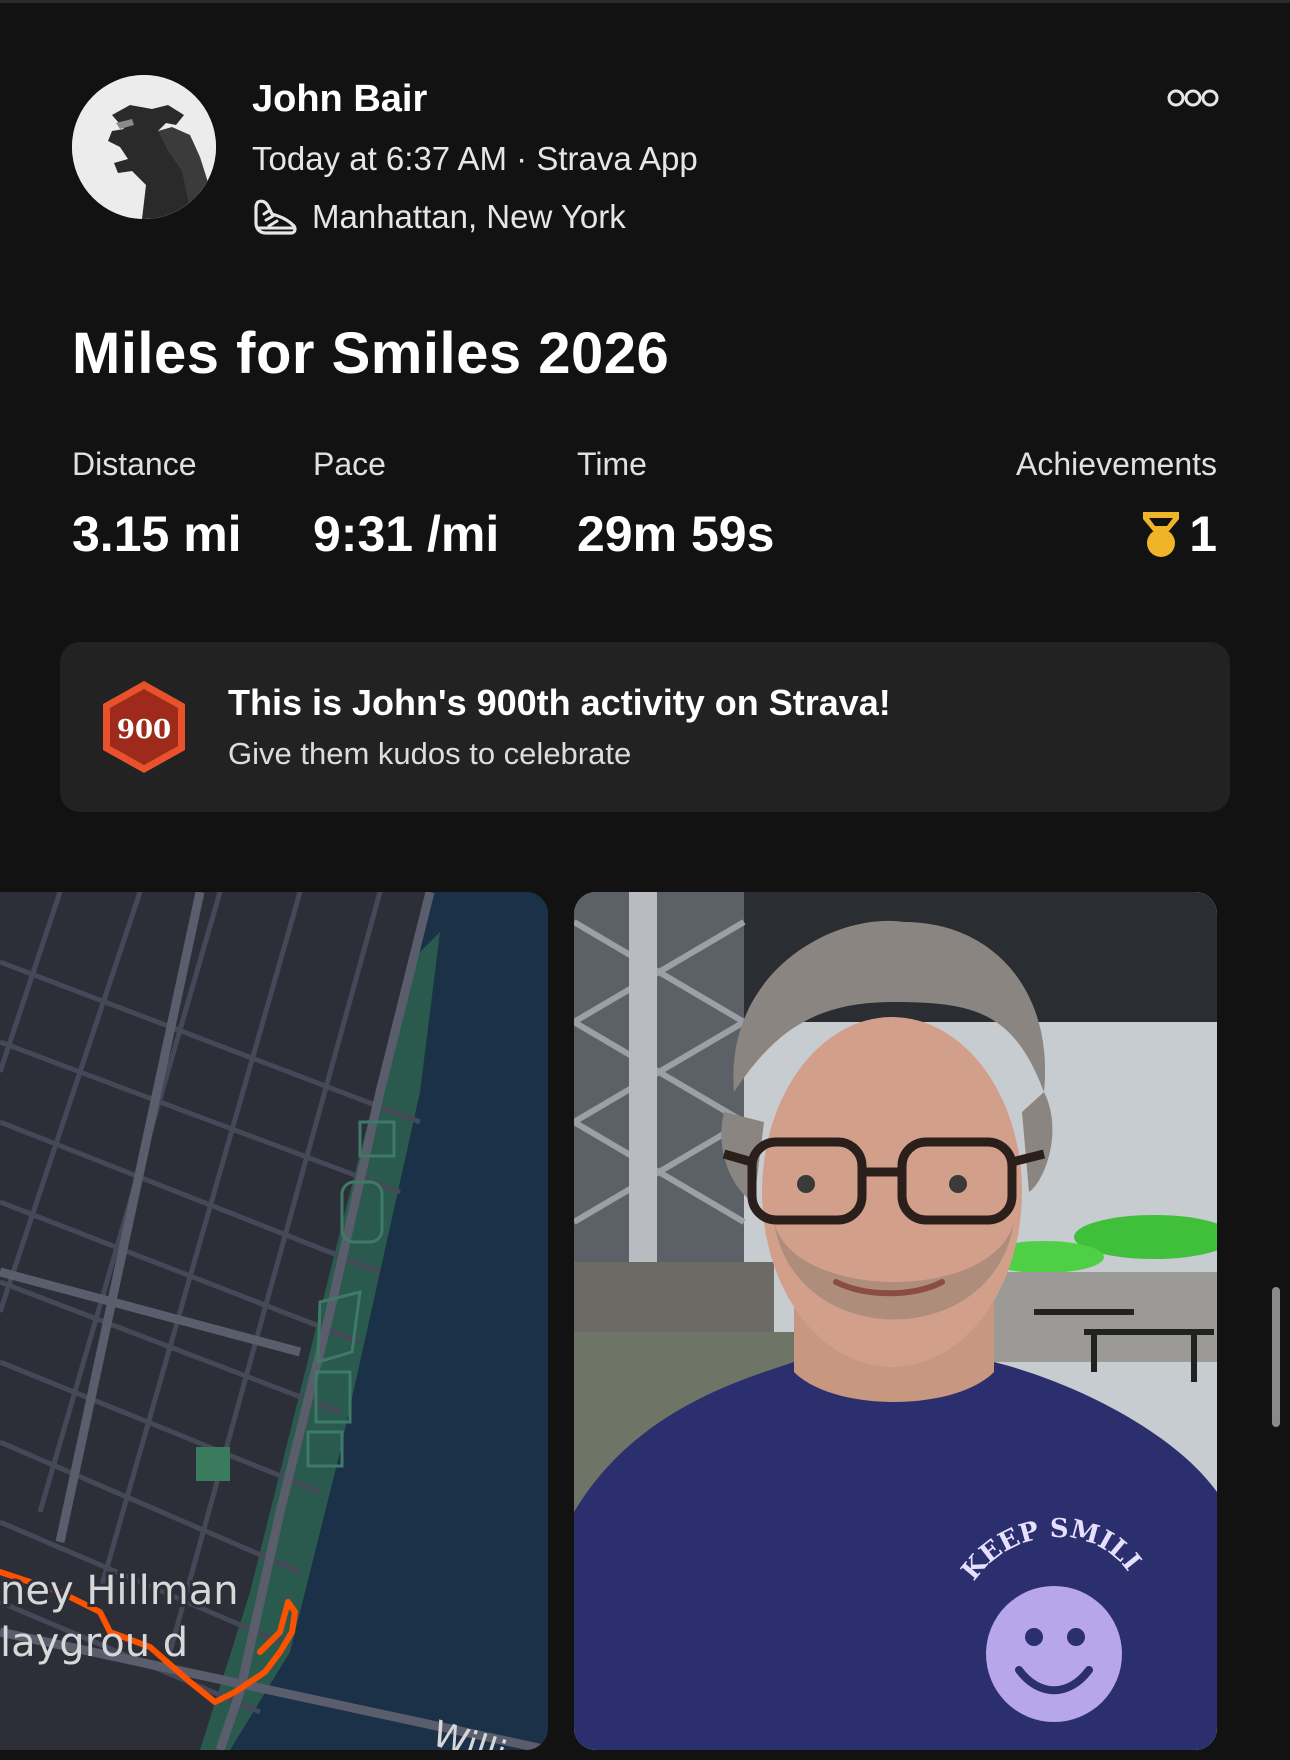 This screenshot has height=1760, width=1290. Describe the element at coordinates (134, 464) in the screenshot. I see `stat-label: Distance` at that location.